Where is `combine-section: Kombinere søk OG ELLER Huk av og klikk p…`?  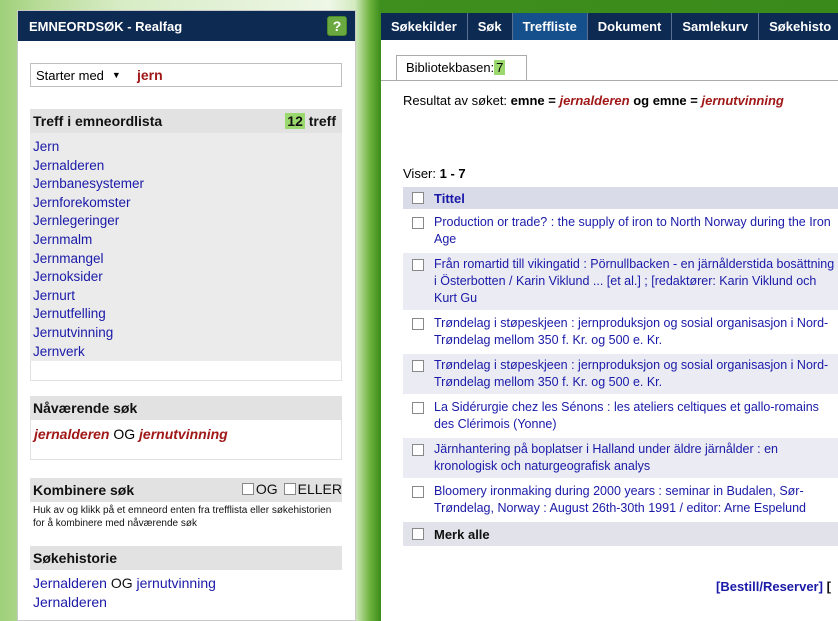 combine-section: Kombinere søk OG ELLER Huk av og klikk p… is located at coordinates (186, 506).